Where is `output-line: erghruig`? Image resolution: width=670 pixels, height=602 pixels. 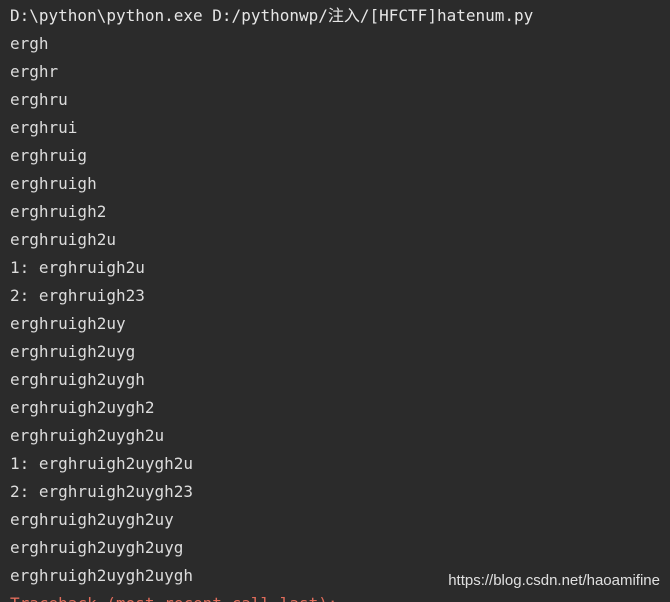
output-line: erghruig is located at coordinates (49, 155).